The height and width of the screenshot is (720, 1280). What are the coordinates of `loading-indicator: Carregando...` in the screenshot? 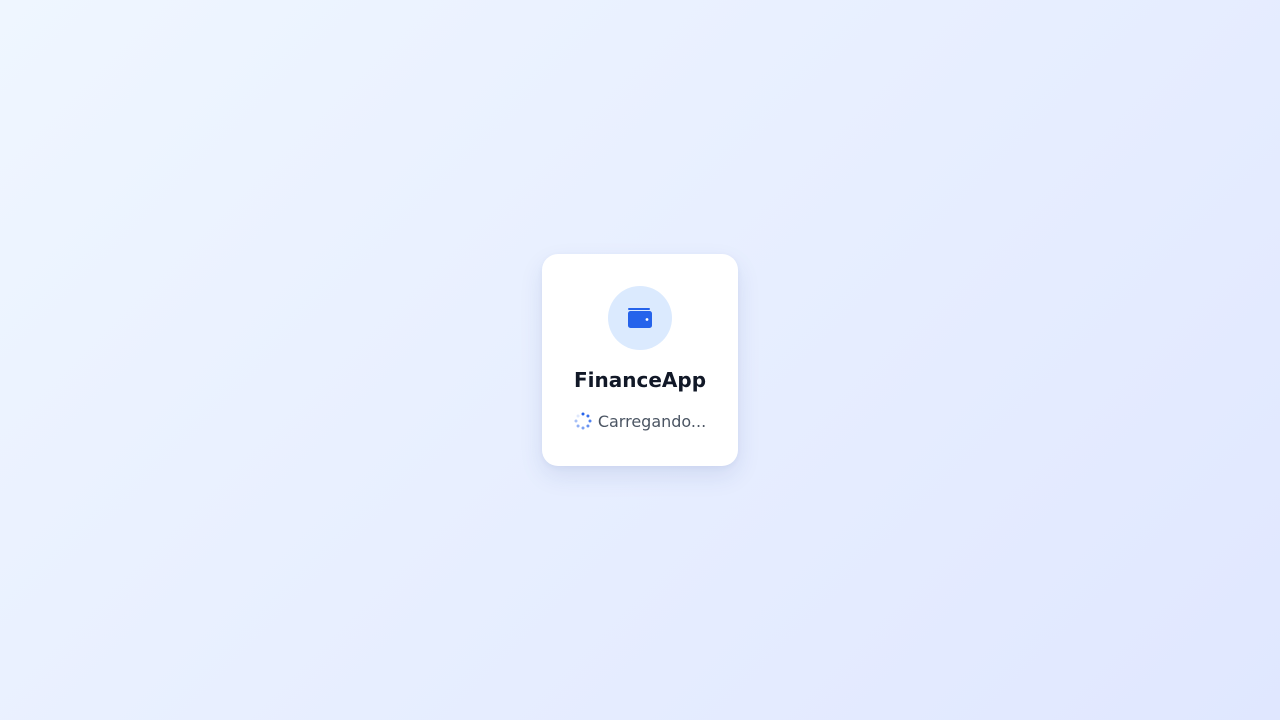 It's located at (640, 421).